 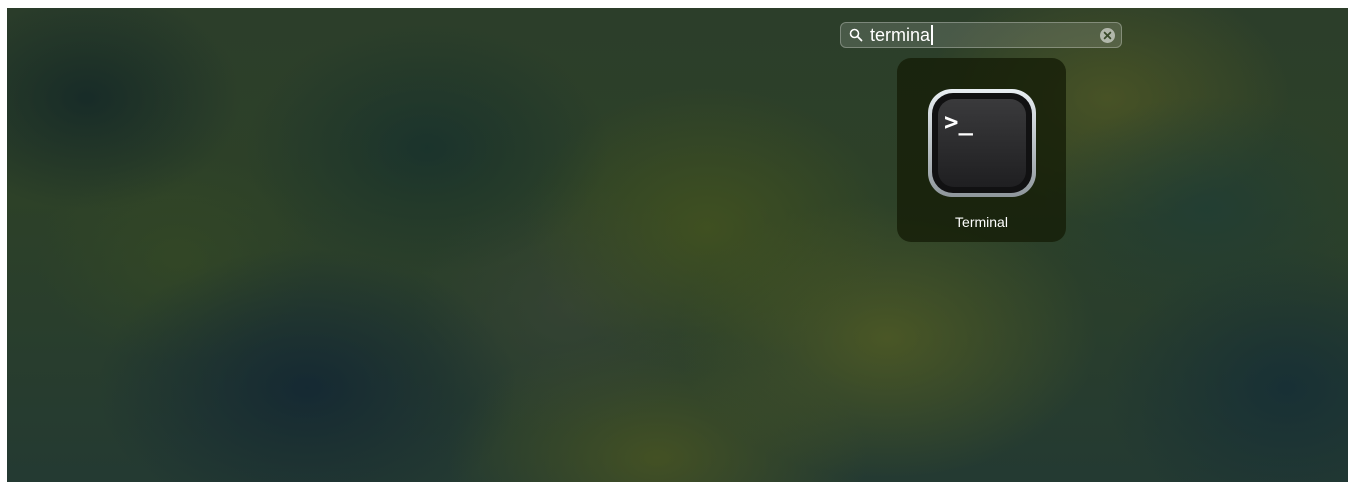 I want to click on search-result-terminal: >_ Terminal, so click(x=981, y=150).